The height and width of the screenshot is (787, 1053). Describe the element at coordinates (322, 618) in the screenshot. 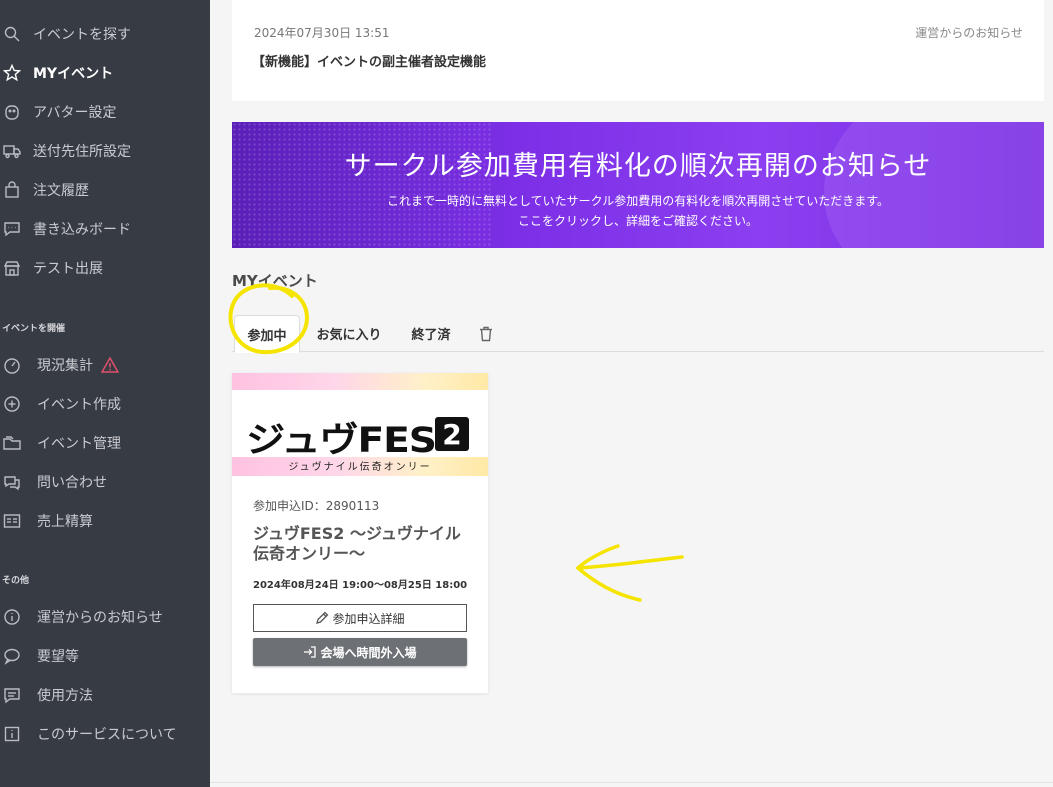

I see `pen-icon` at that location.